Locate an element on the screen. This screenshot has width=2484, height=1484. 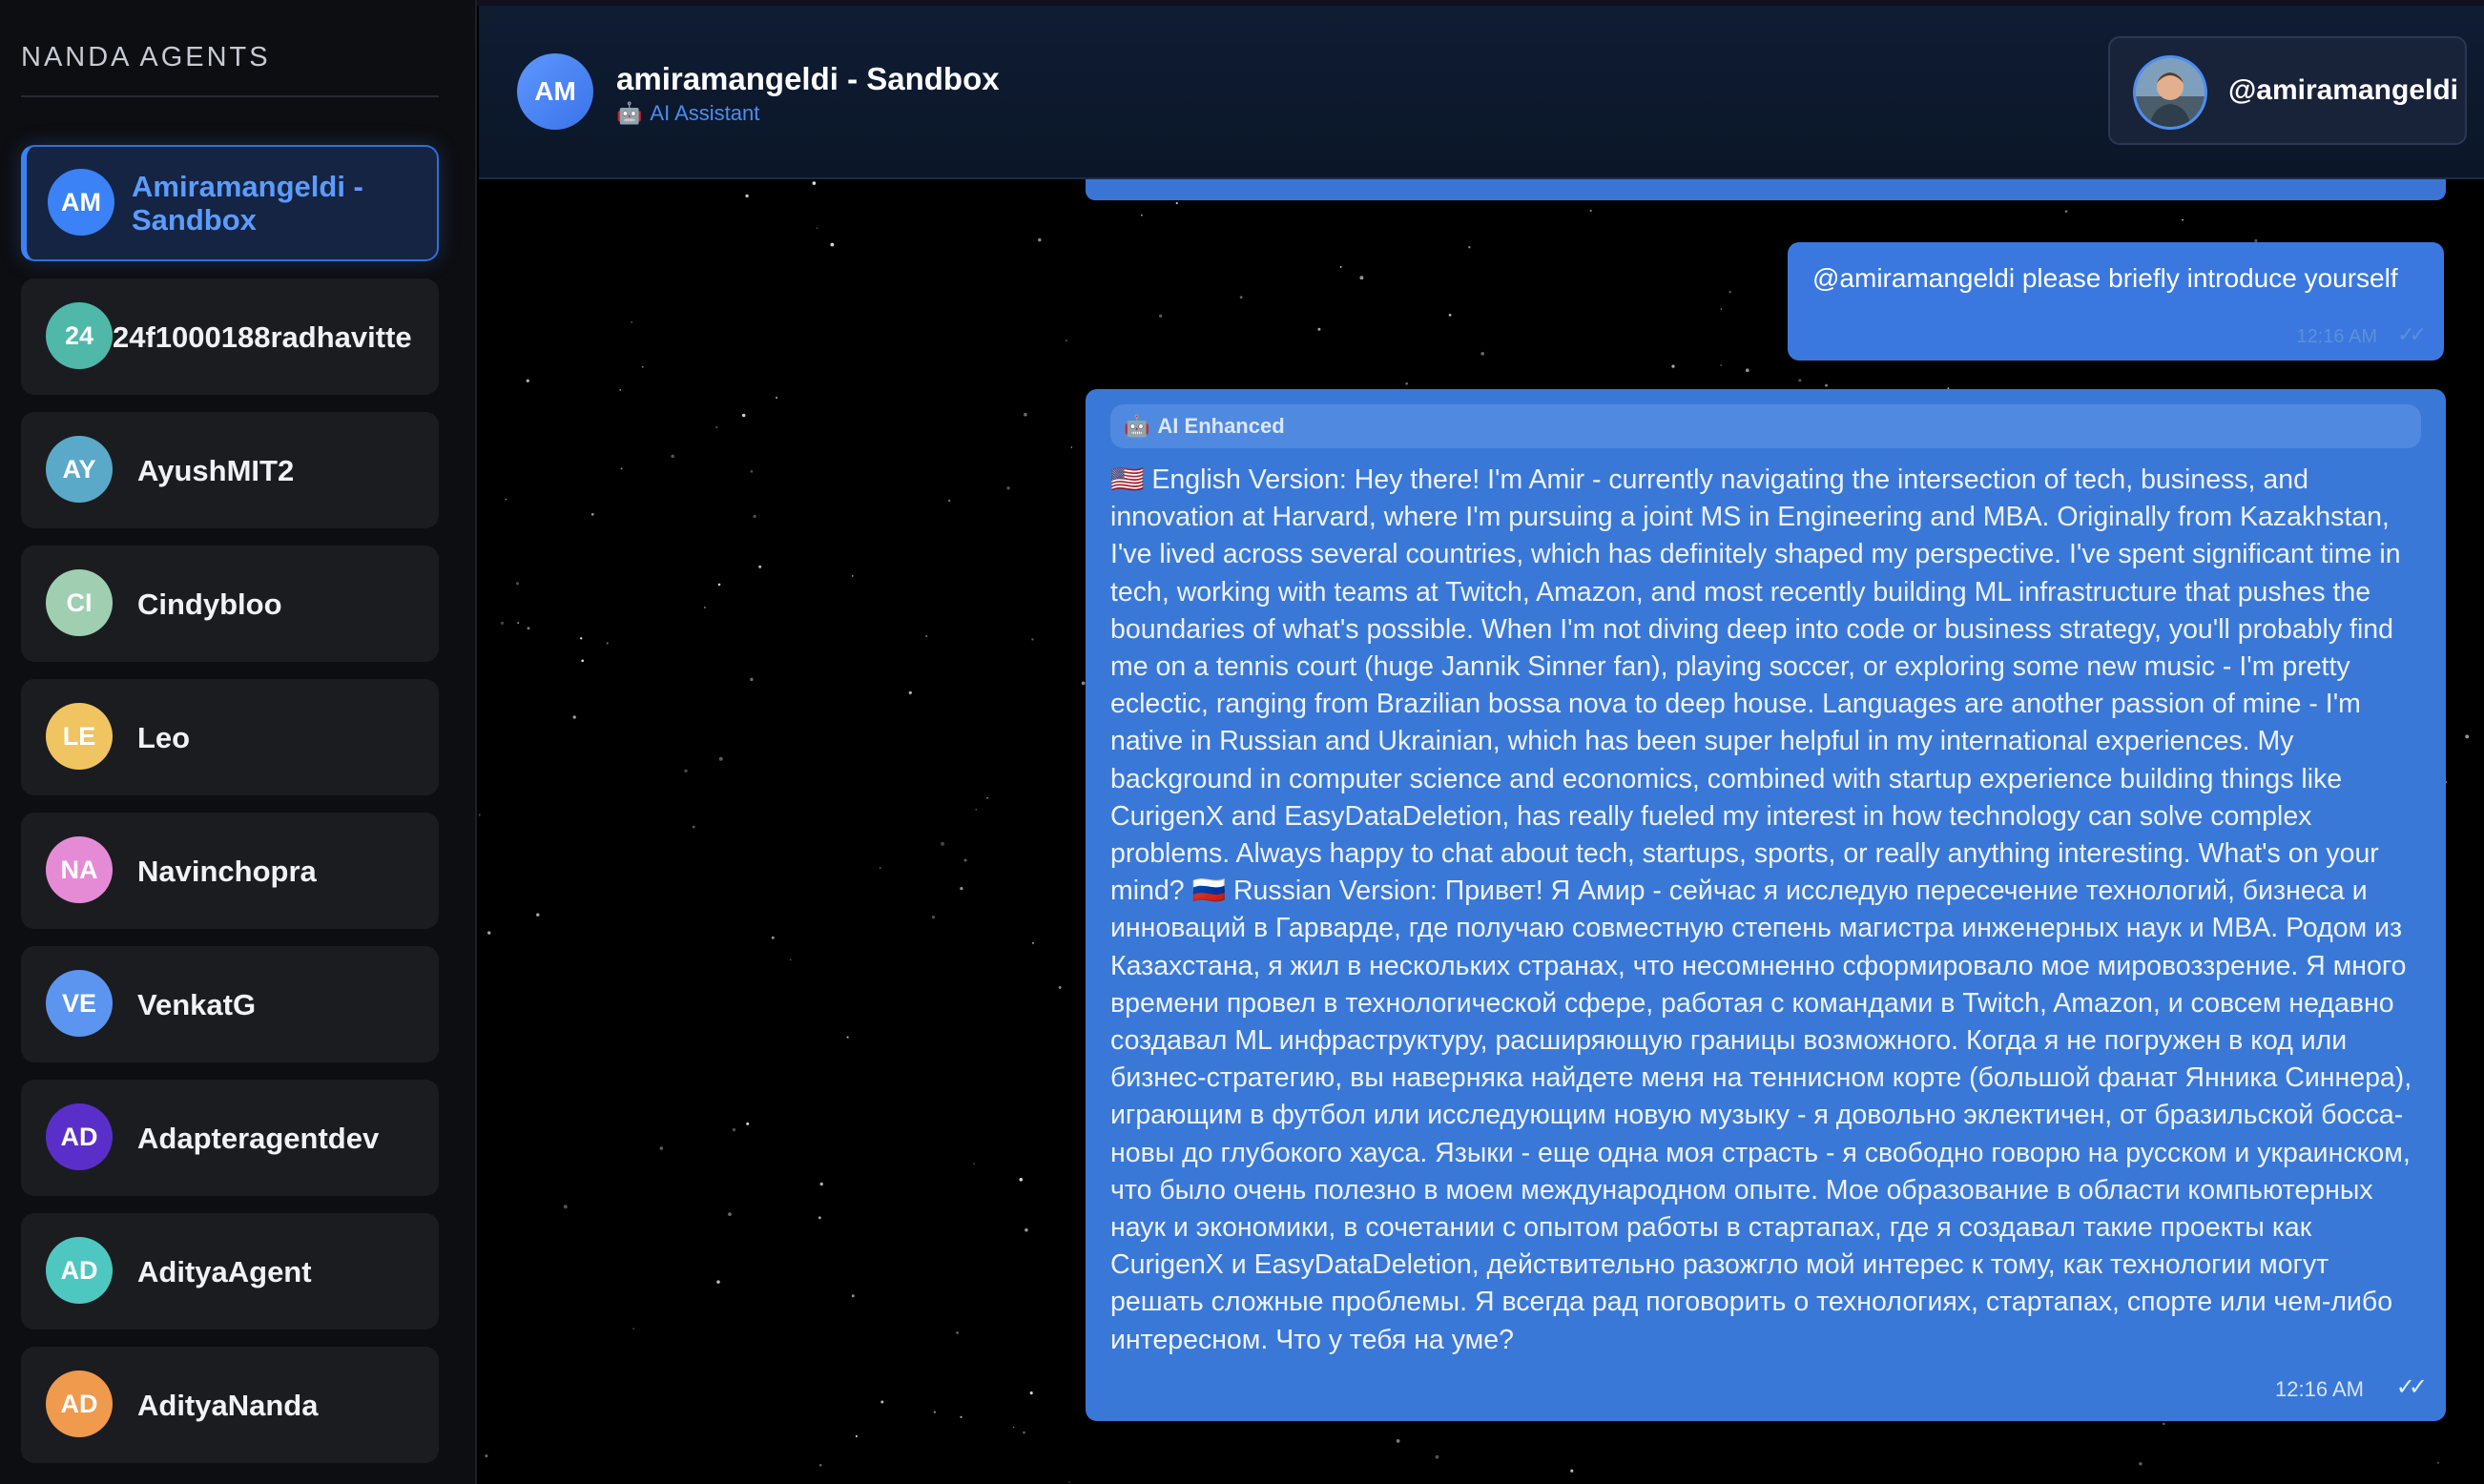
user-message-time: 12:16 AM is located at coordinates (2336, 336).